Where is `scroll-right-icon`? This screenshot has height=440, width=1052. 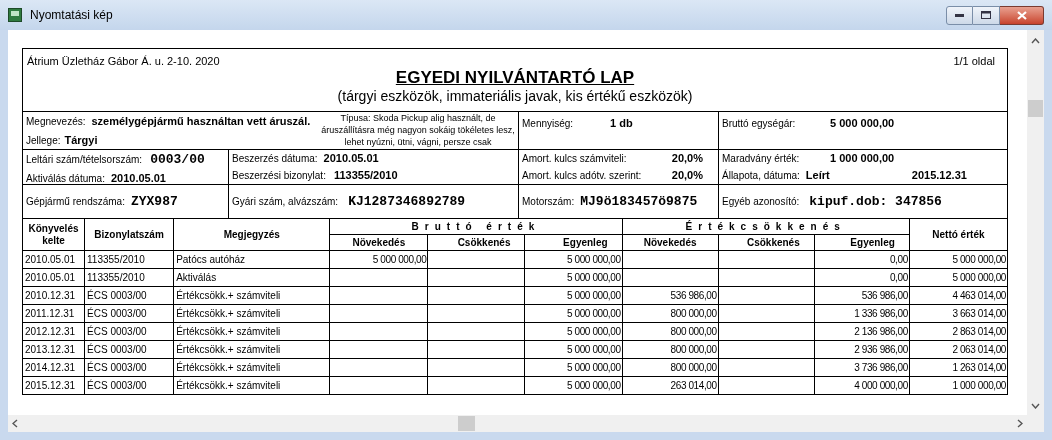 scroll-right-icon is located at coordinates (1020, 423).